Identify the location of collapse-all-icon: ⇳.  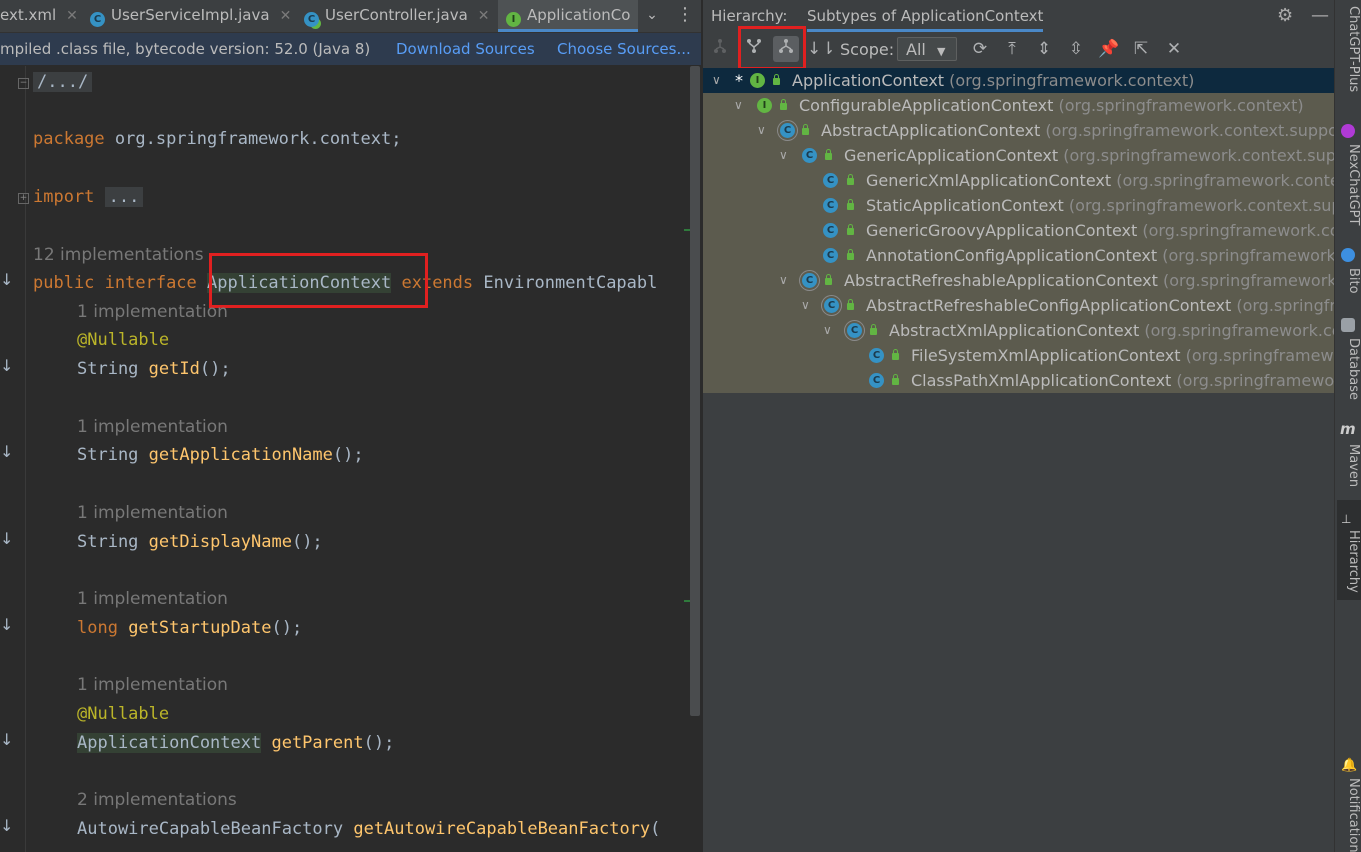
(1076, 49).